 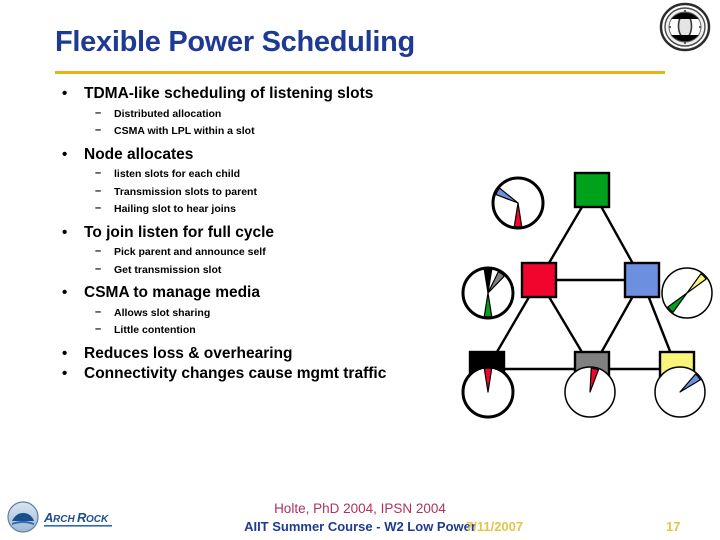 What do you see at coordinates (179, 232) in the screenshot?
I see `bullet-text: To join listen for full cycle` at bounding box center [179, 232].